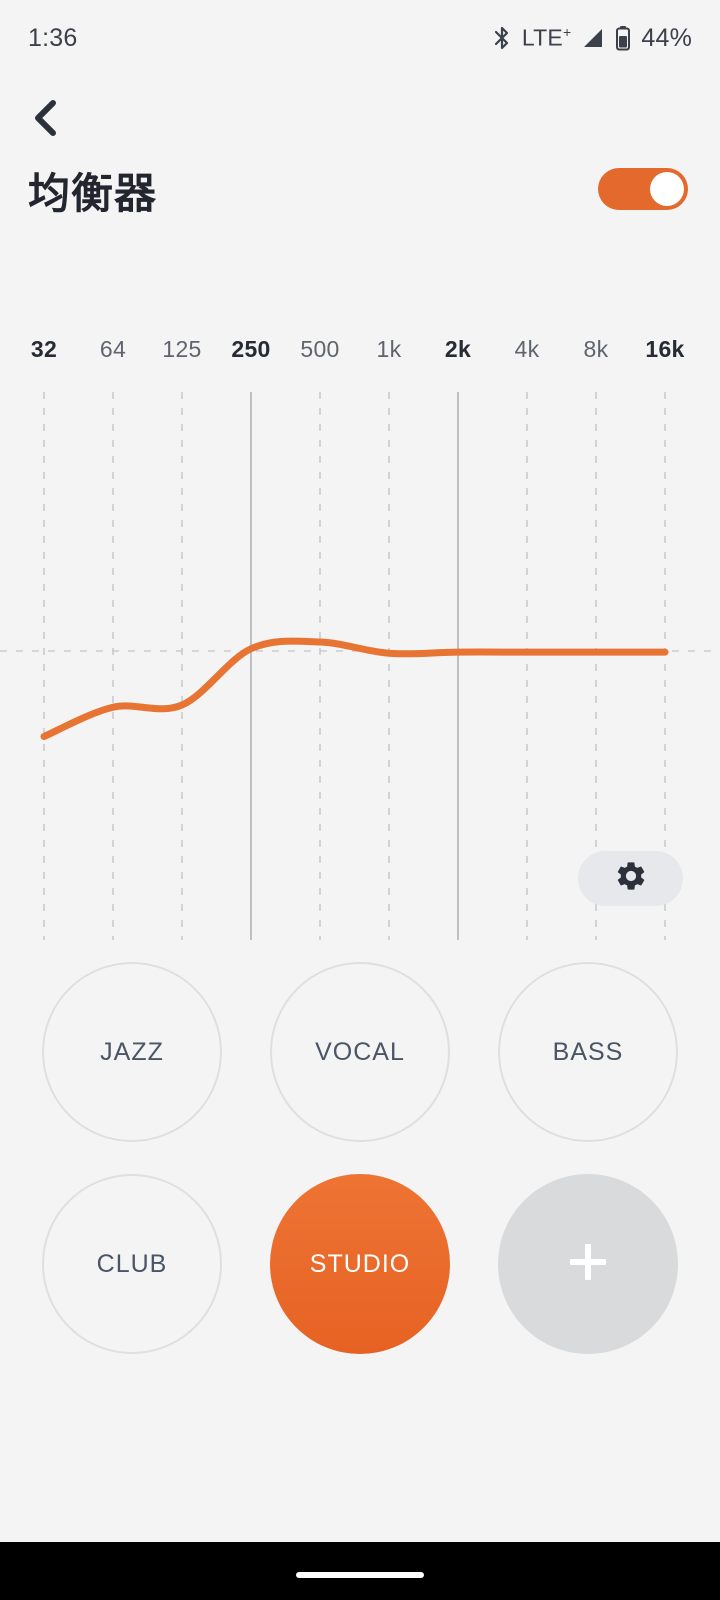  I want to click on preset-button-club: CLUB, so click(132, 1264).